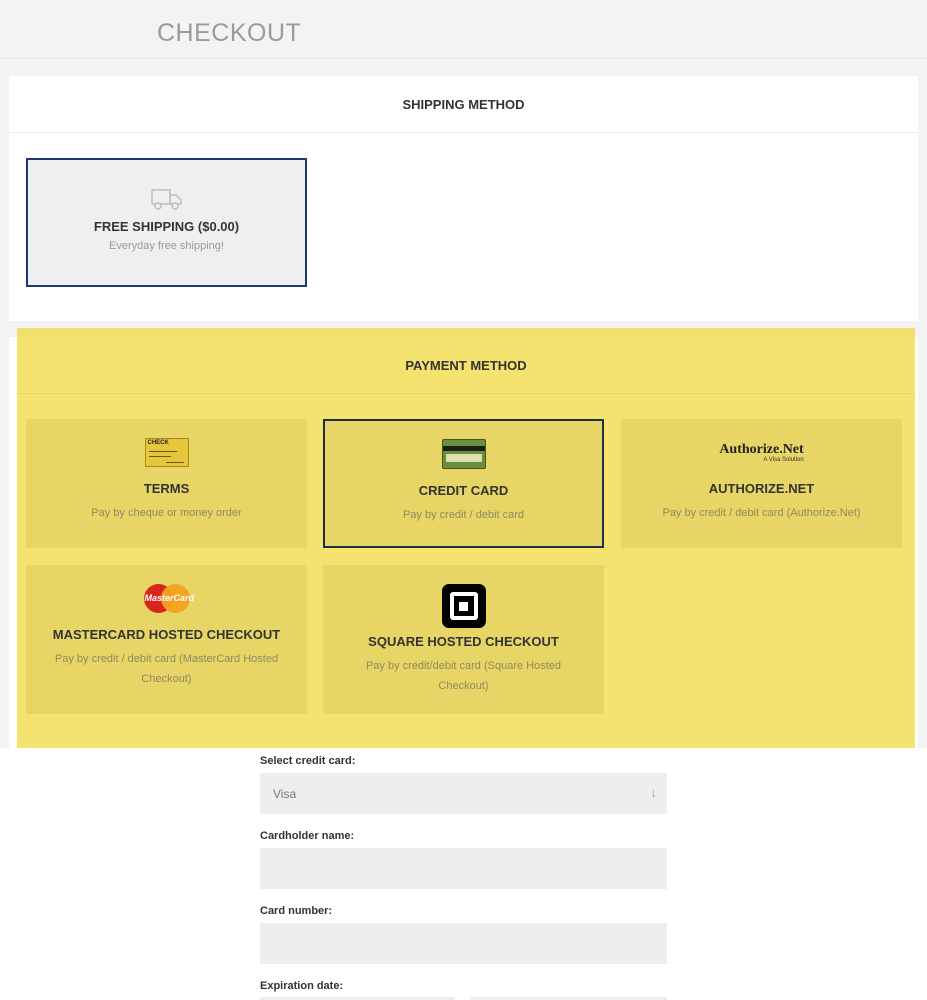 The image size is (927, 1000). Describe the element at coordinates (166, 452) in the screenshot. I see `check-logo-icon: CHECK` at that location.